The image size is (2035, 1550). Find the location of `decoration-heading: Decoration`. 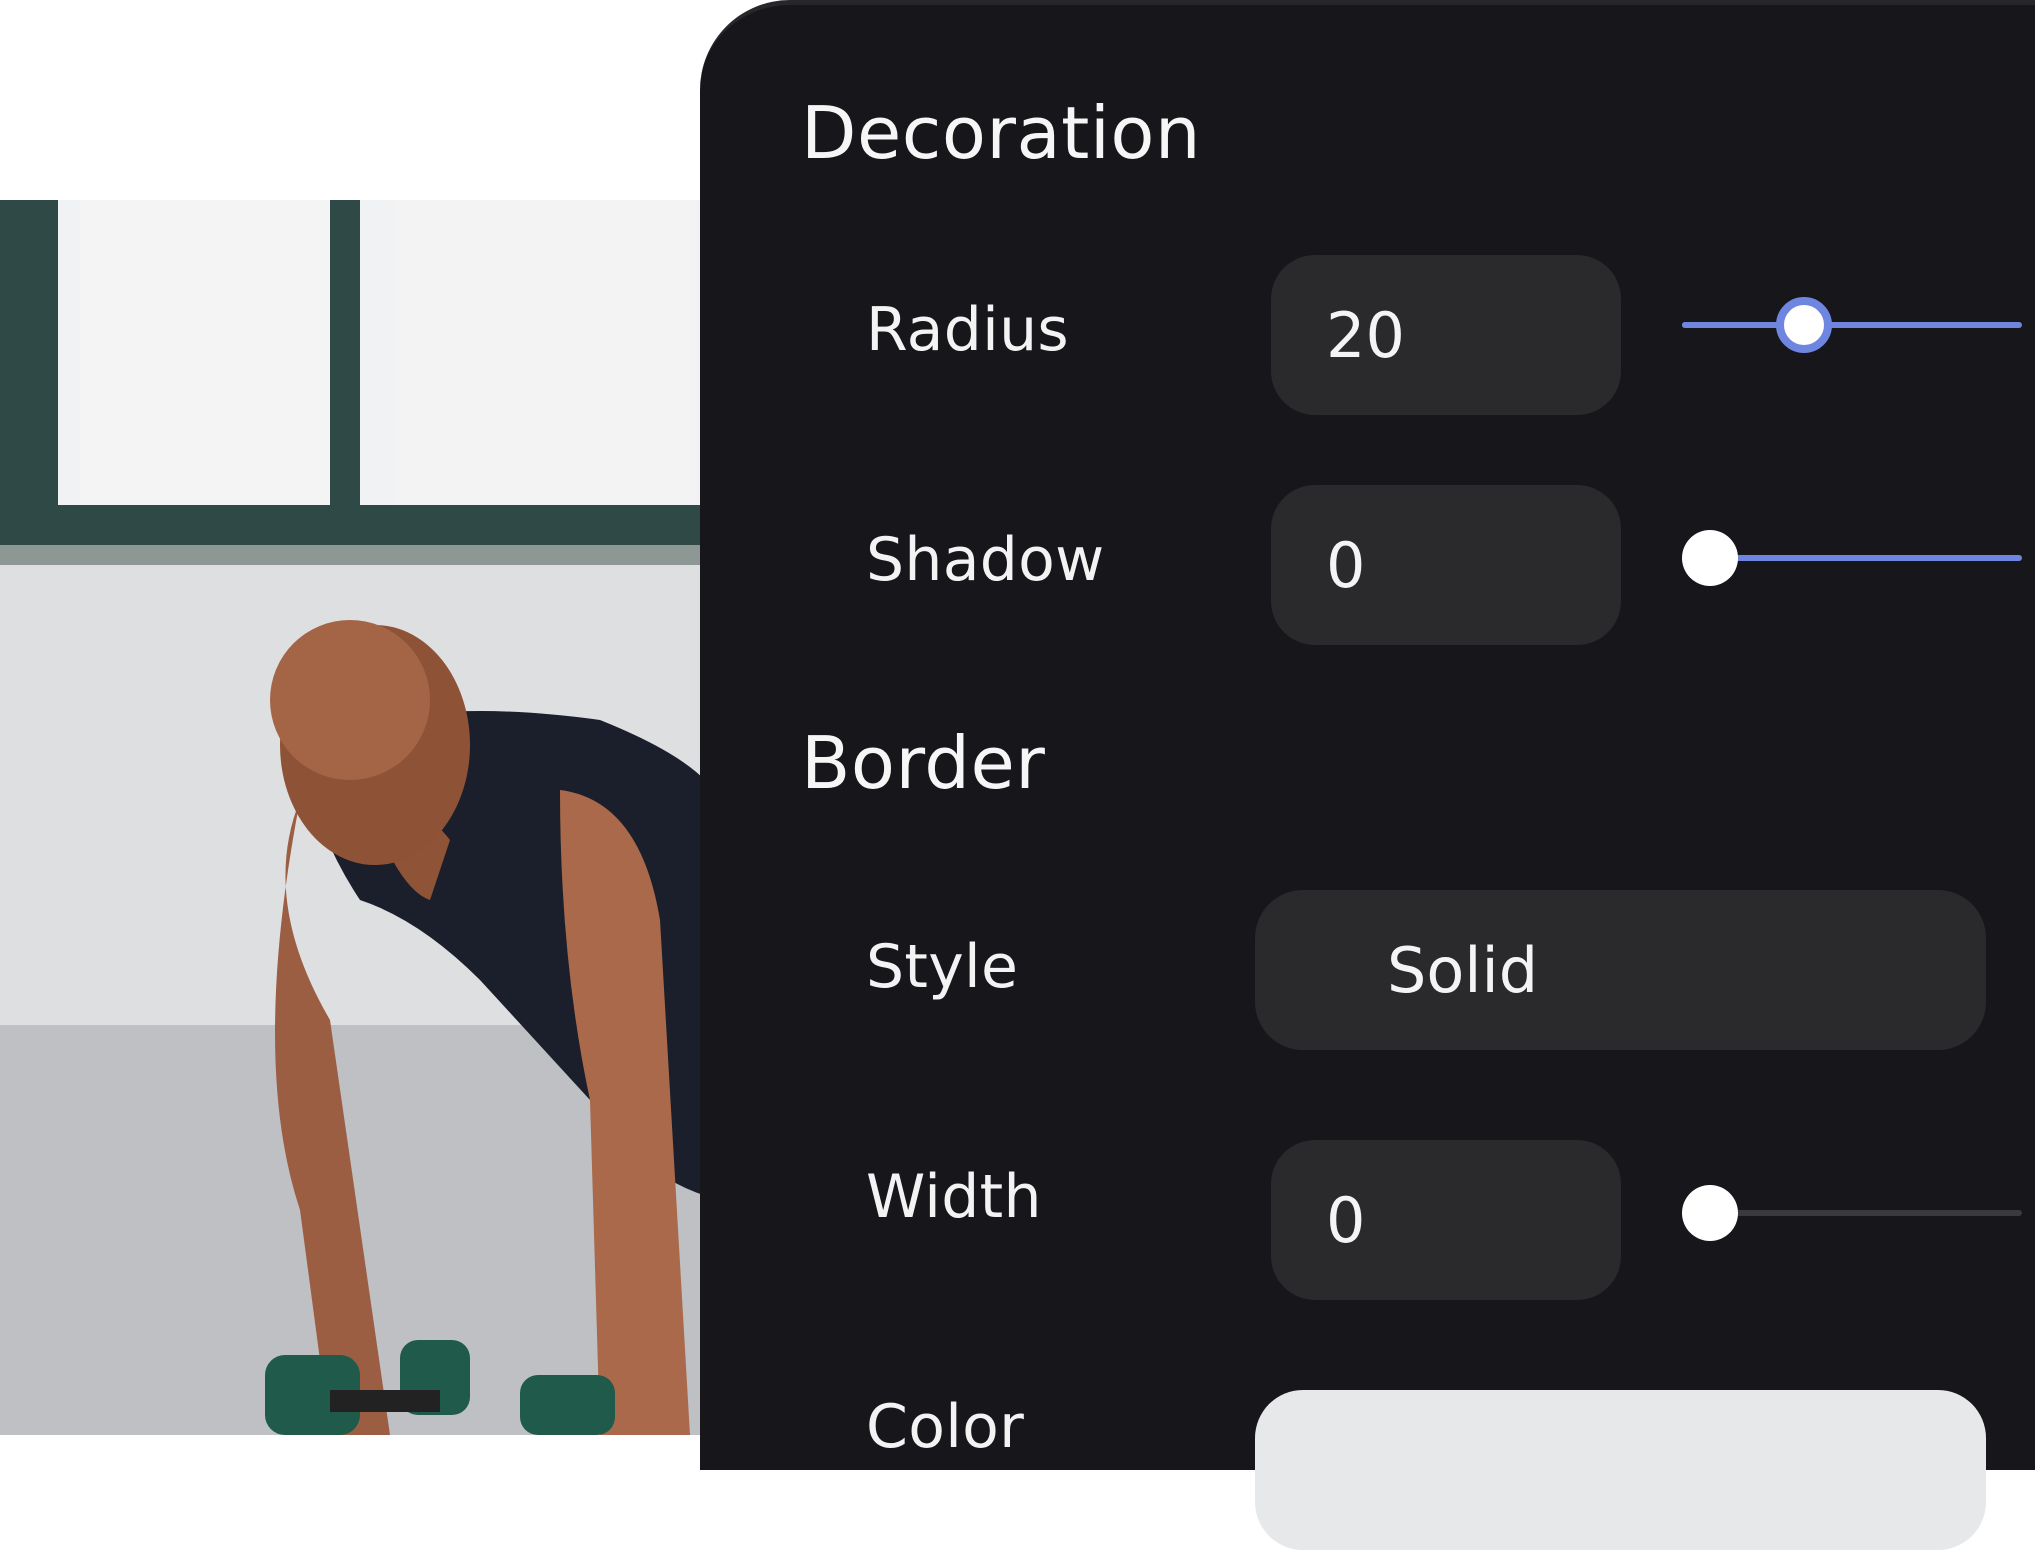

decoration-heading: Decoration is located at coordinates (1001, 133).